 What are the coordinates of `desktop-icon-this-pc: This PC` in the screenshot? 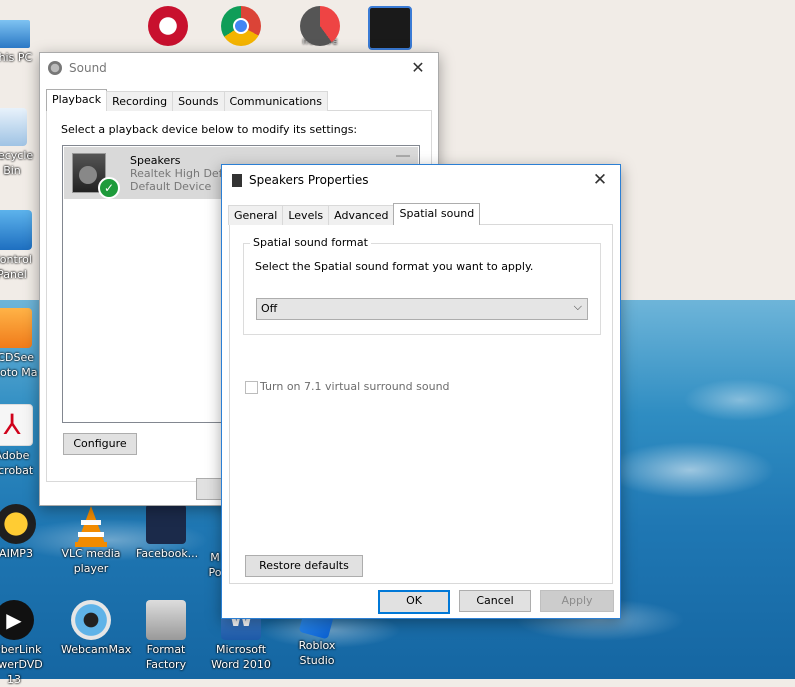 It's located at (21, 38).